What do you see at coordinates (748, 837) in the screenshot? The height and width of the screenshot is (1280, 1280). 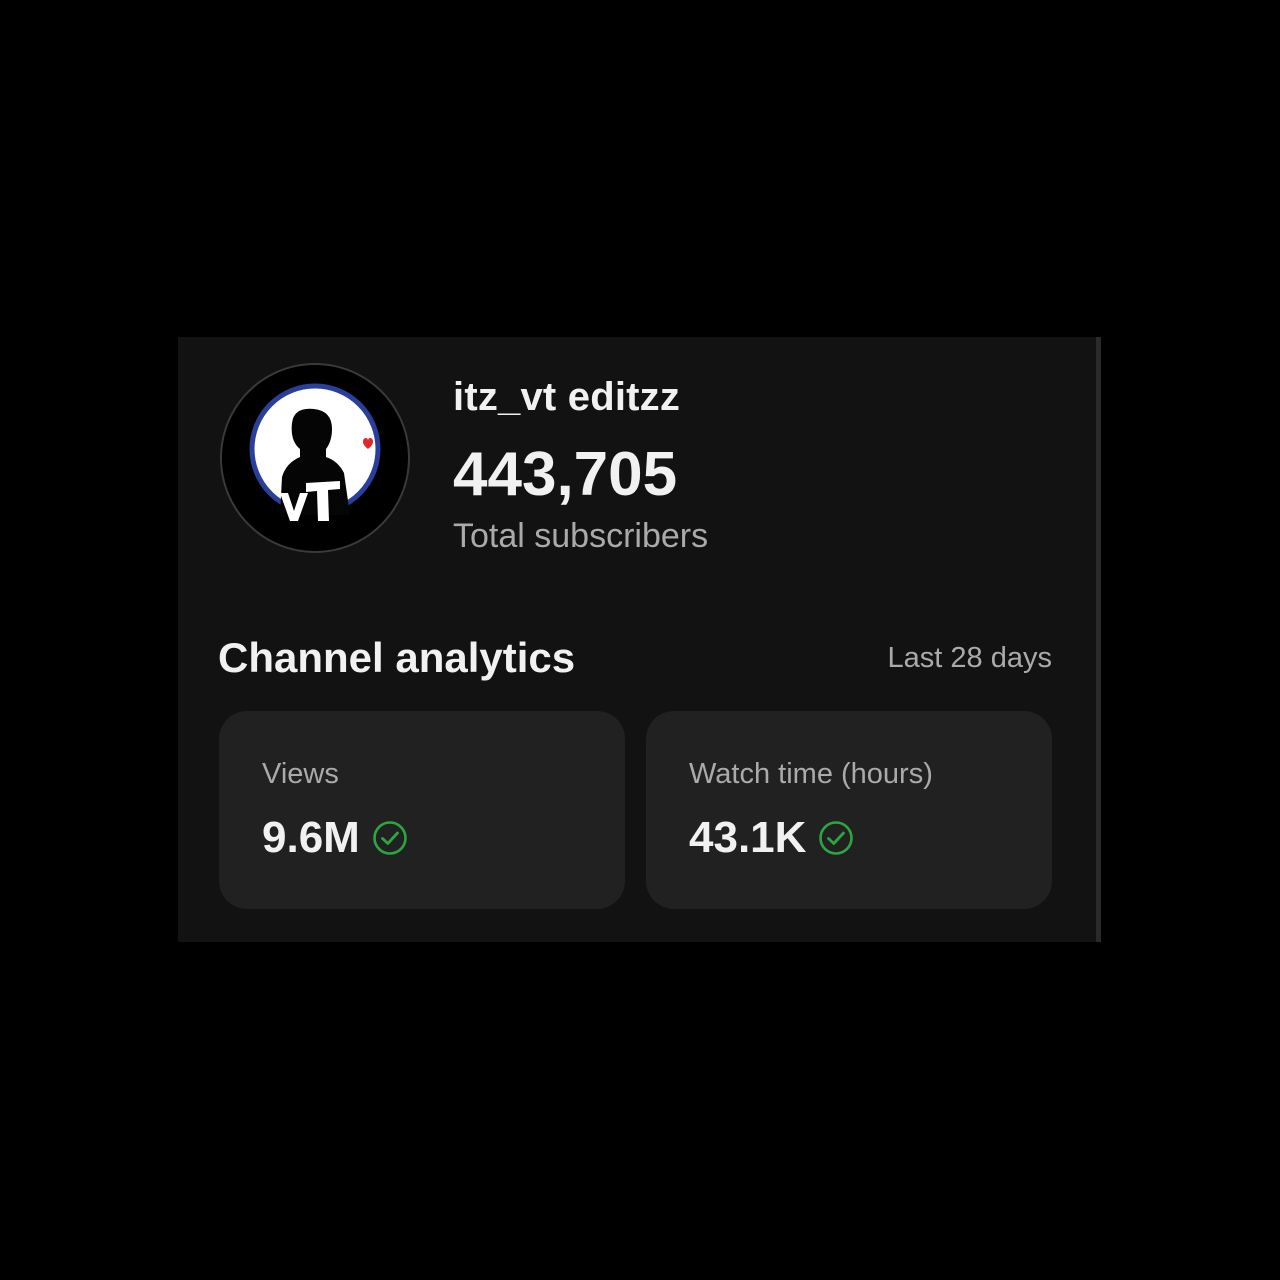 I see `watch-time-value: 43.1K` at bounding box center [748, 837].